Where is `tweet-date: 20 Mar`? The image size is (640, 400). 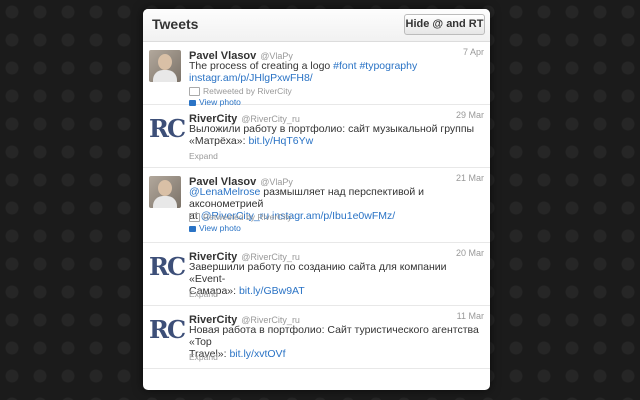
tweet-date: 20 Mar is located at coordinates (470, 253).